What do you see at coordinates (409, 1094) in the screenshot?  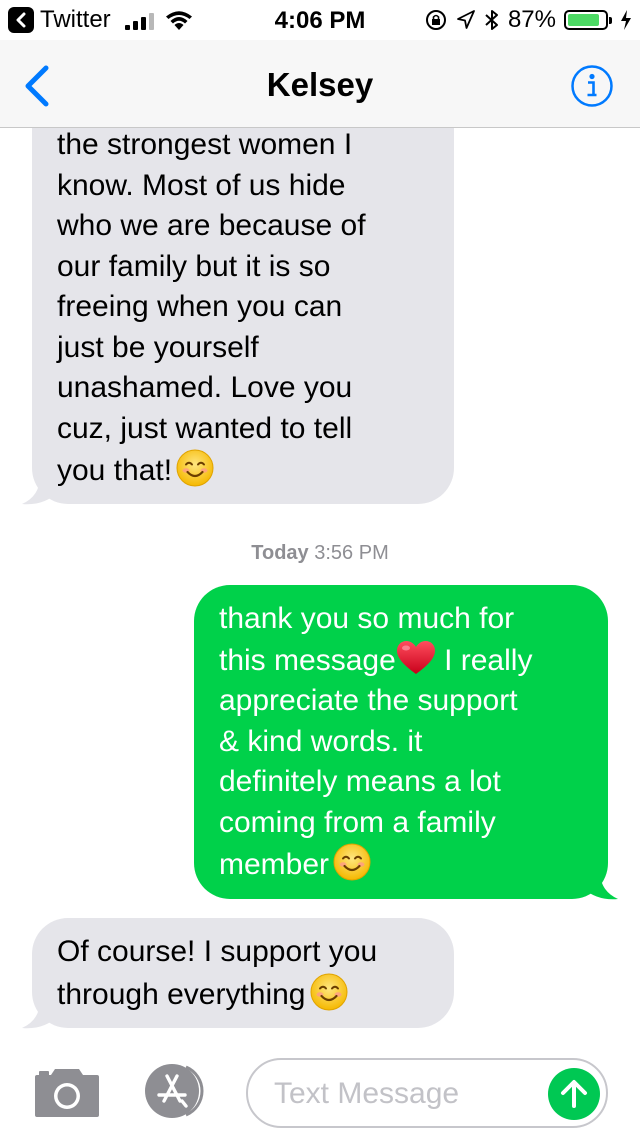 I see `message-input` at bounding box center [409, 1094].